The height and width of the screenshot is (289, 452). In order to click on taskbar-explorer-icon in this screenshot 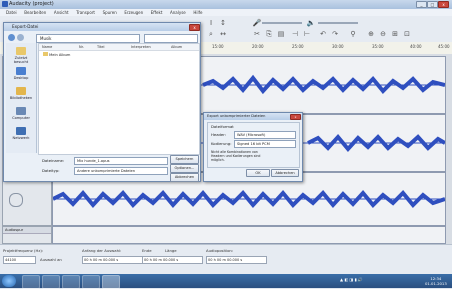, I will do `click(31, 282)`.